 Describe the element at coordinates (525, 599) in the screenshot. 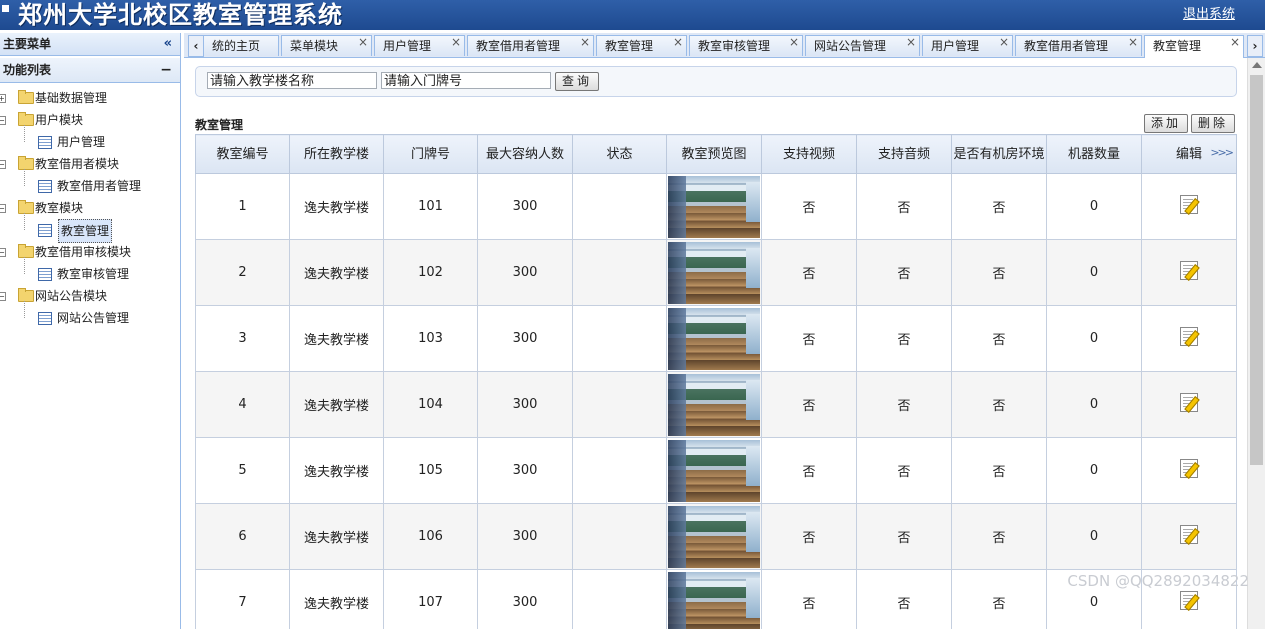

I see `cell-capacity: 300` at that location.